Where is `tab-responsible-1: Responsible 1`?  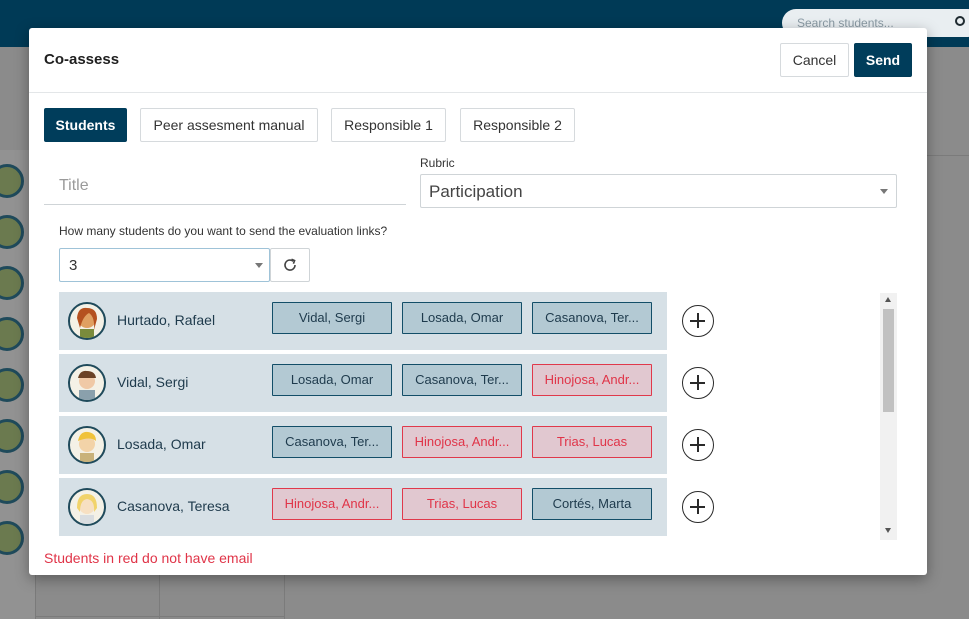
tab-responsible-1: Responsible 1 is located at coordinates (388, 125).